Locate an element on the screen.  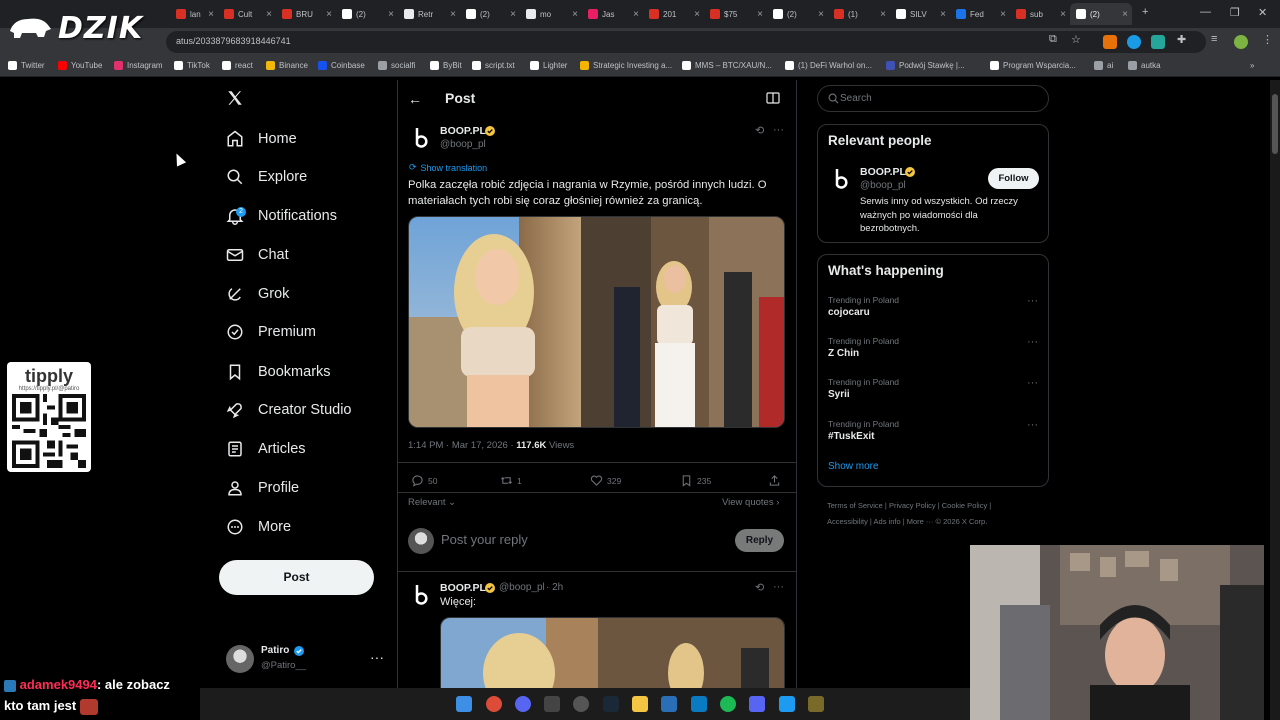
star-icon: ☆ is located at coordinates (1076, 39).